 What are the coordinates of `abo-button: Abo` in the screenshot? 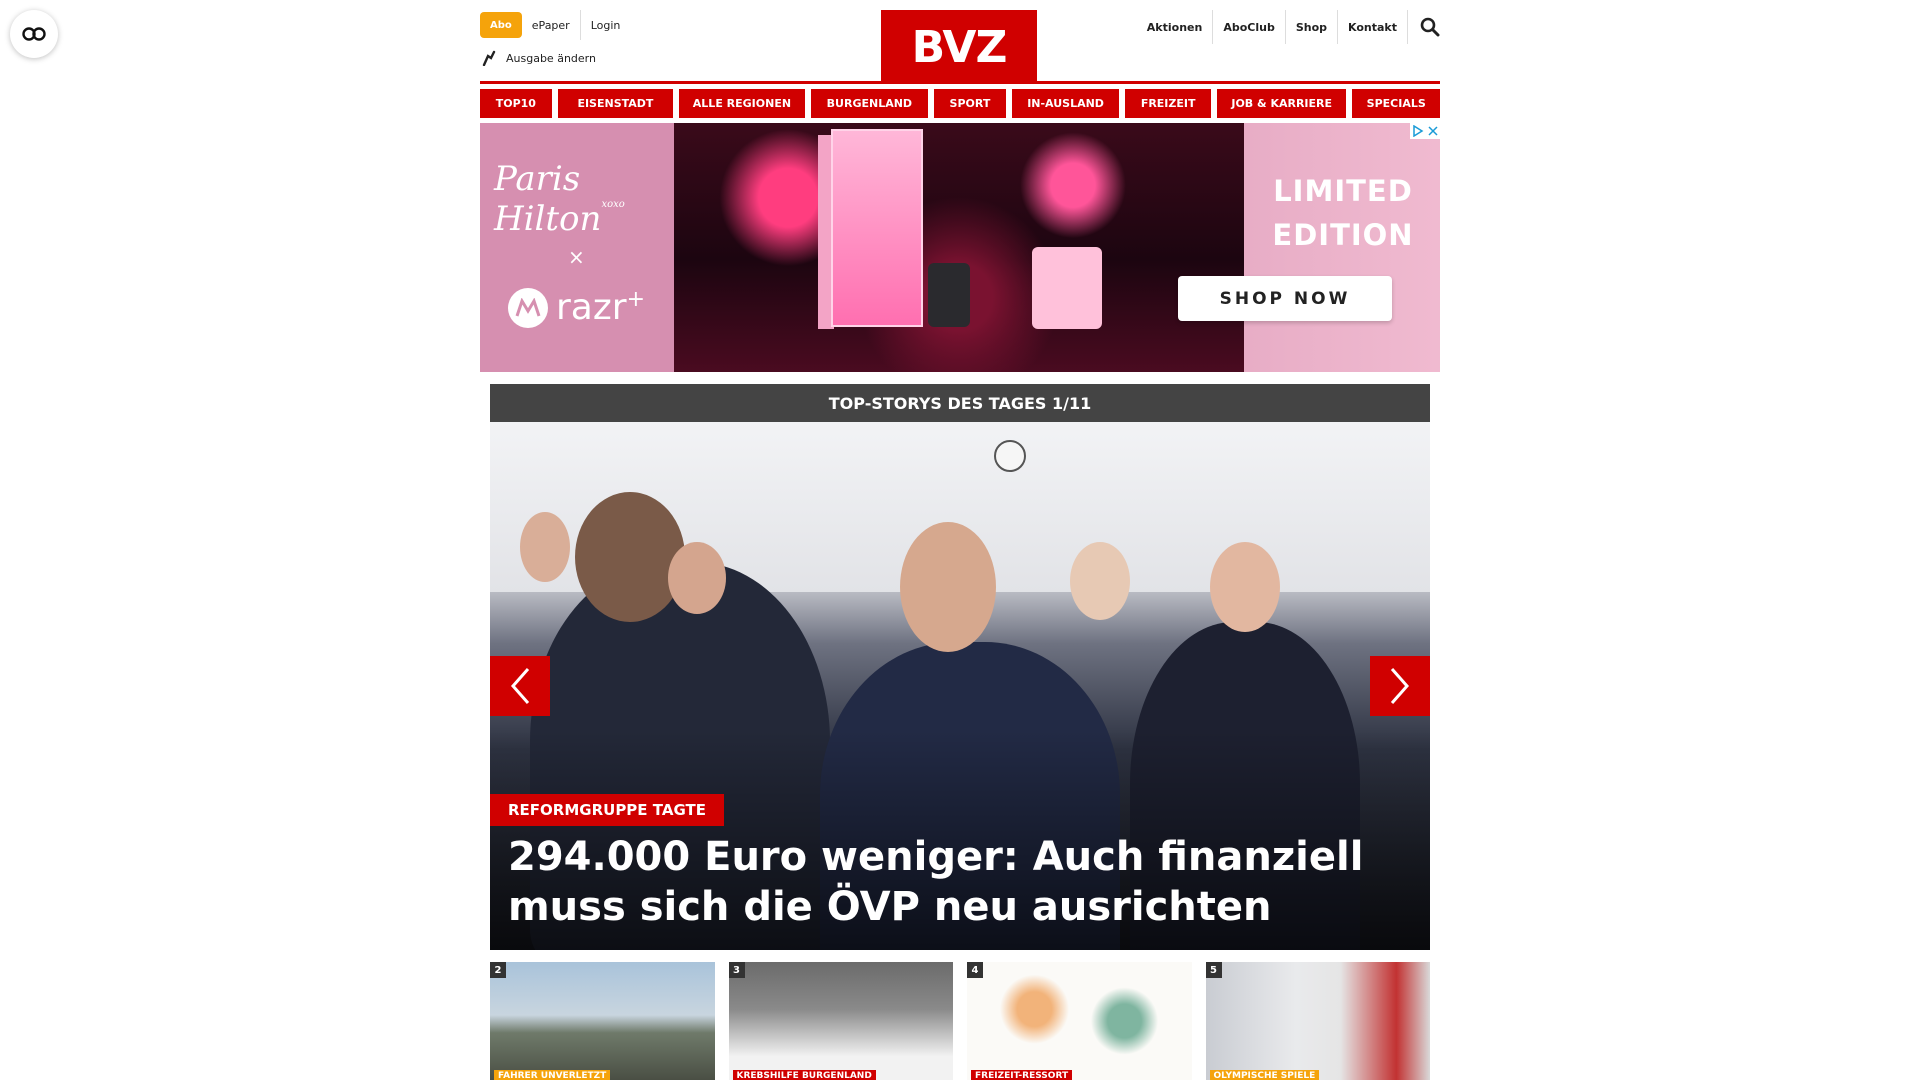 It's located at (501, 25).